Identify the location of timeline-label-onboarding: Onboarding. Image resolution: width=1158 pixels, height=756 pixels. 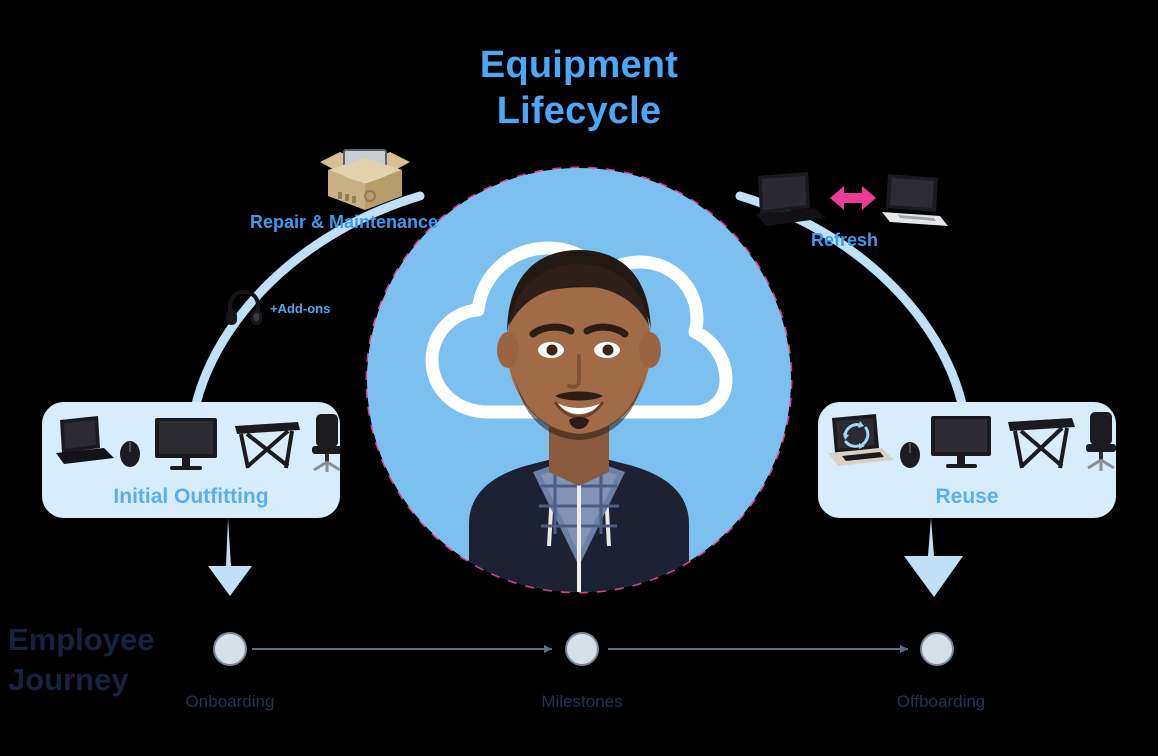
(230, 701).